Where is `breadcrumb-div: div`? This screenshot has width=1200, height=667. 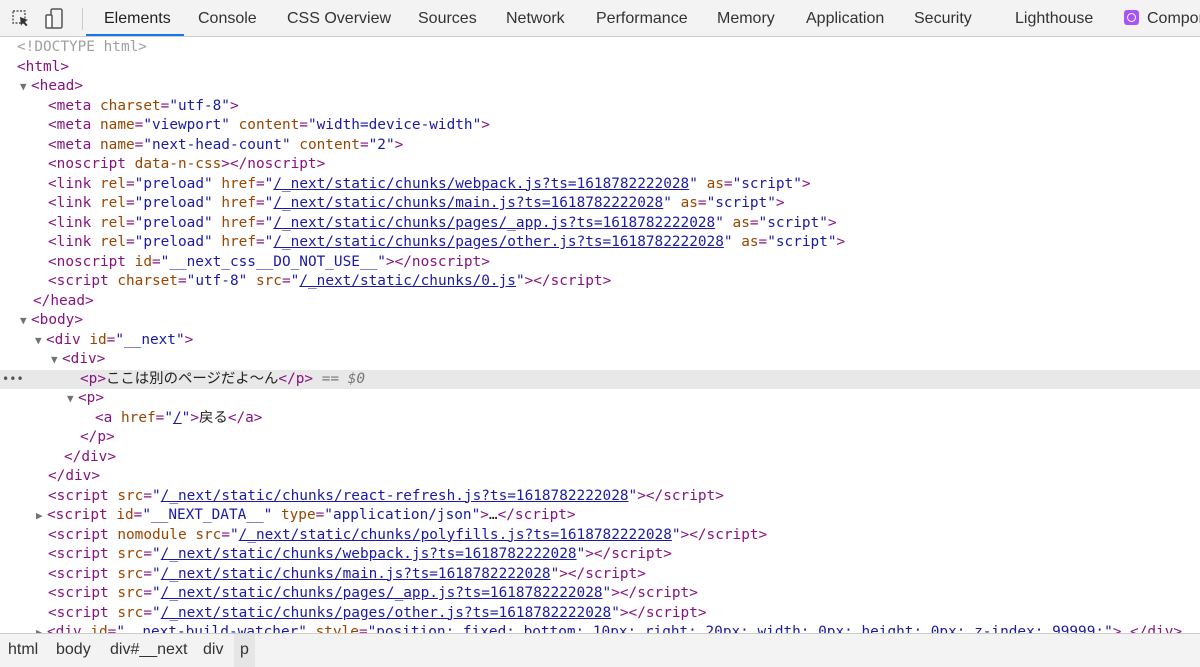 breadcrumb-div: div is located at coordinates (213, 650).